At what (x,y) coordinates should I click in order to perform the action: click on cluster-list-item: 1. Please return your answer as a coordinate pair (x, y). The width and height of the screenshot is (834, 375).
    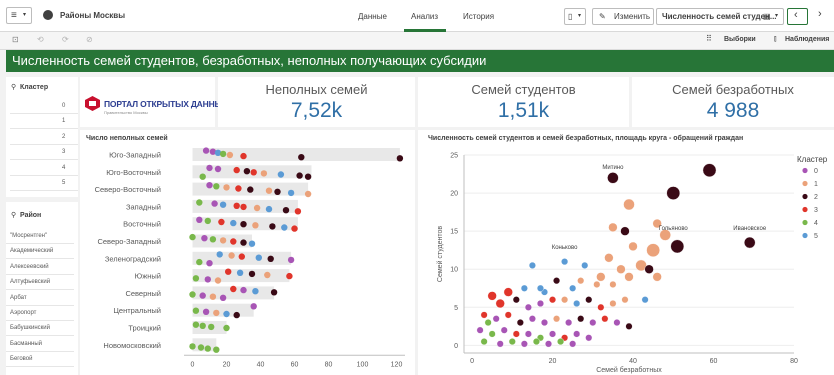
    Looking at the image, I should click on (44, 122).